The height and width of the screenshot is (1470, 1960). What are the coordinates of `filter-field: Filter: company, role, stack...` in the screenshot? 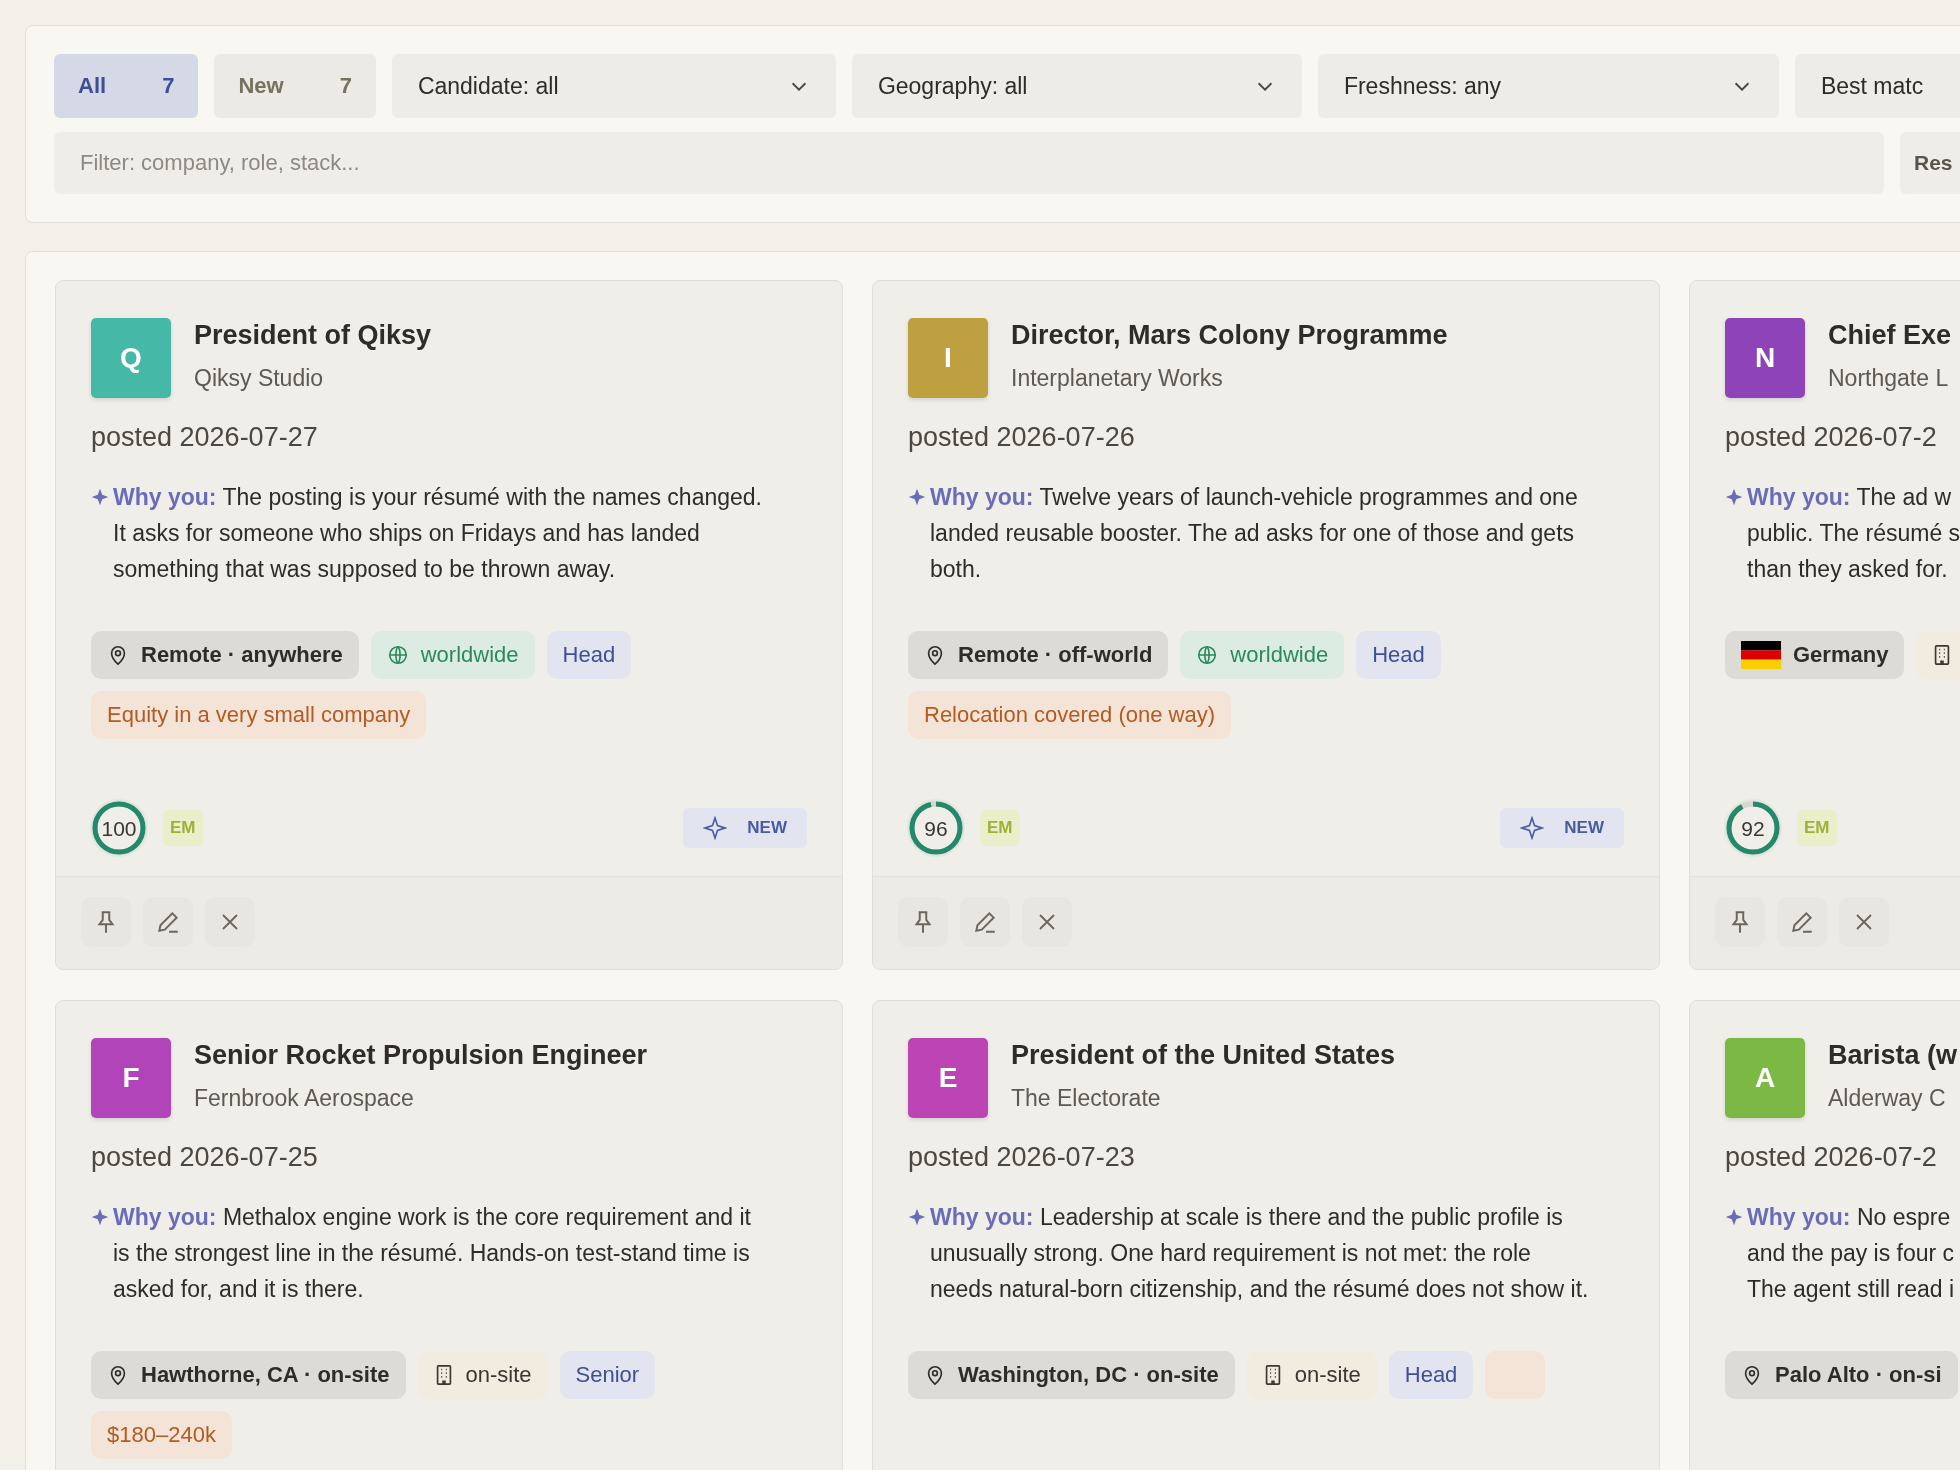 It's located at (969, 163).